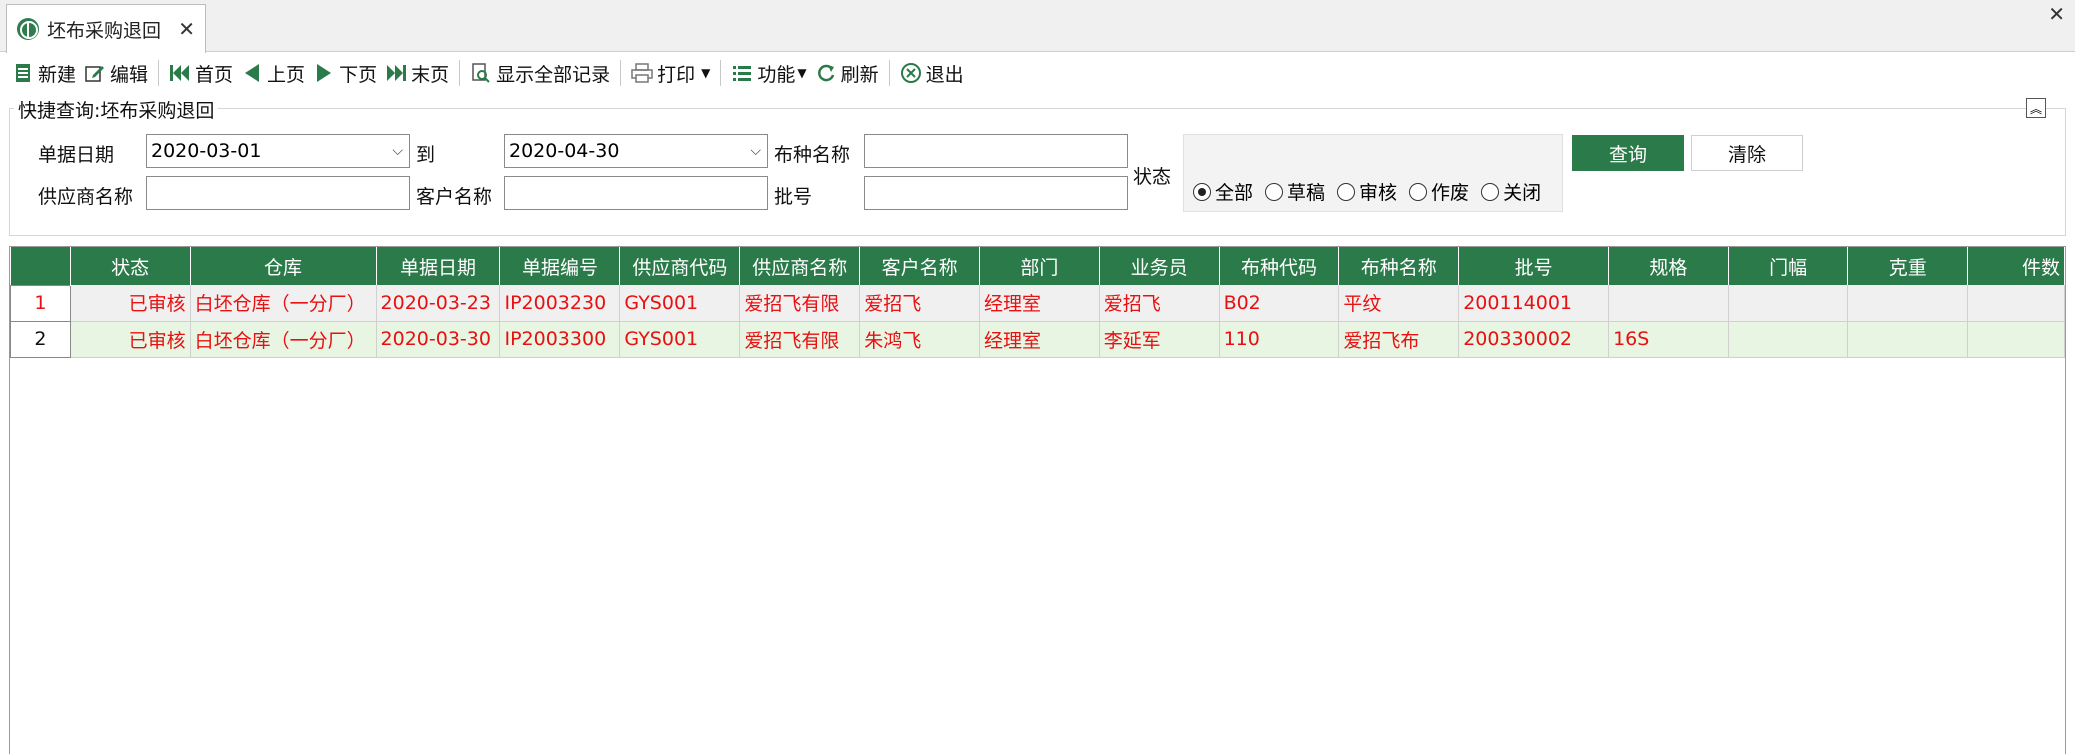 The width and height of the screenshot is (2075, 754). Describe the element at coordinates (345, 73) in the screenshot. I see `next-page-button: 下页` at that location.